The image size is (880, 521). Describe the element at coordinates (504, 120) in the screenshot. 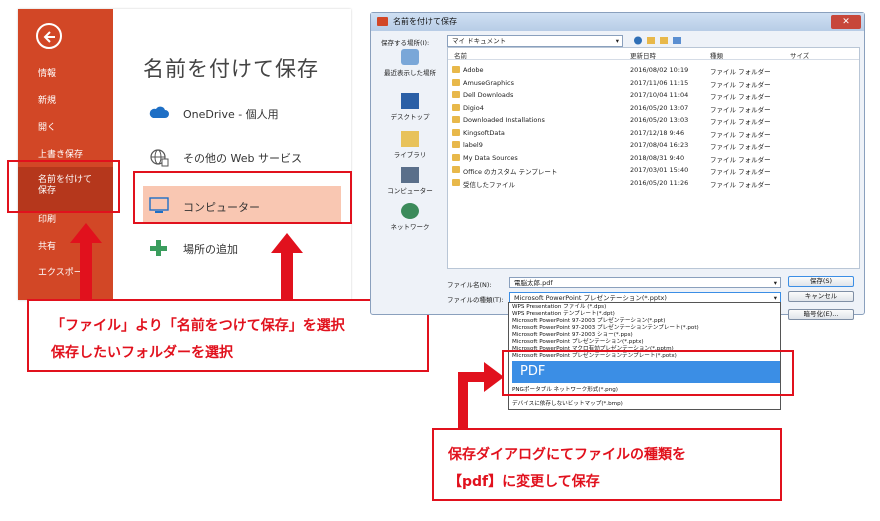

I see `file-name: Downloaded Installations` at that location.